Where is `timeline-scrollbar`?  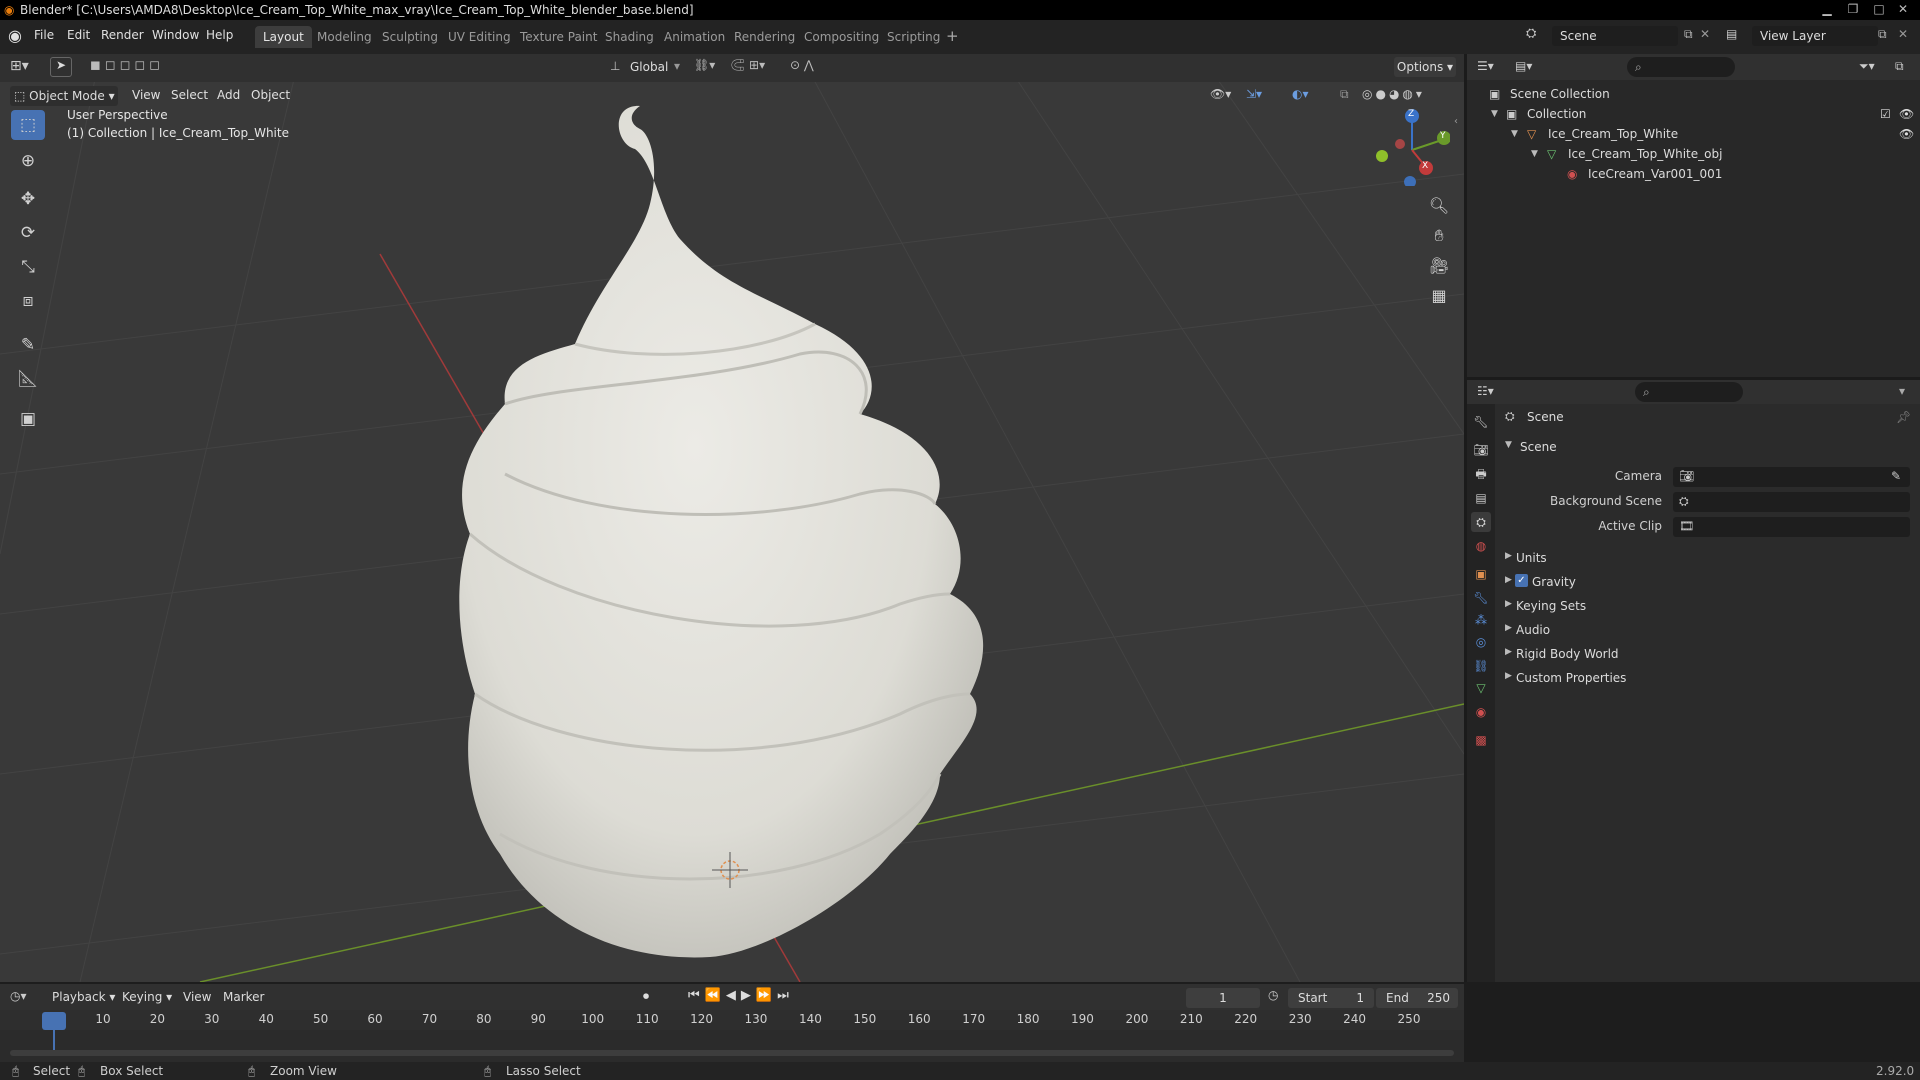
timeline-scrollbar is located at coordinates (732, 1053).